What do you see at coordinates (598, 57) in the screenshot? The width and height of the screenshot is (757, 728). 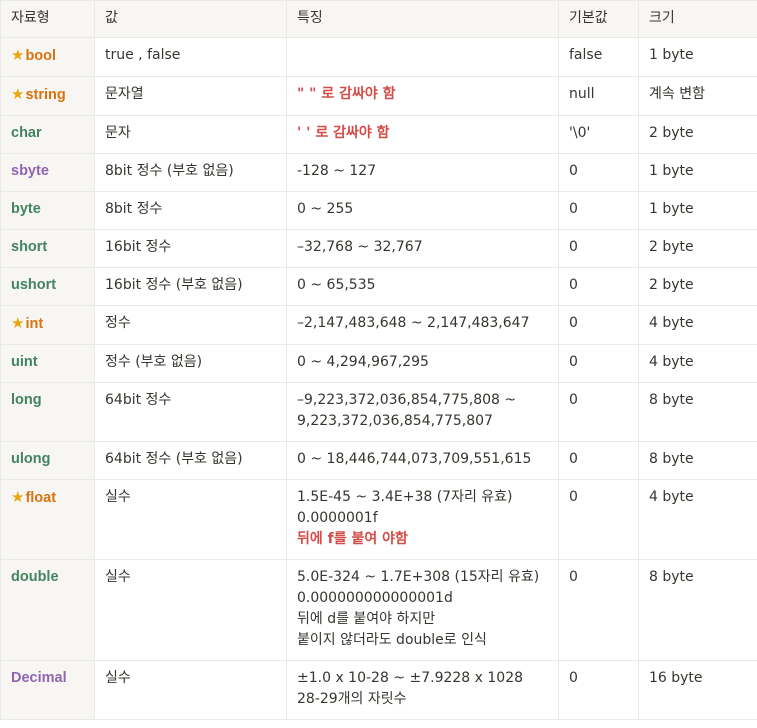 I see `default-cell: false` at bounding box center [598, 57].